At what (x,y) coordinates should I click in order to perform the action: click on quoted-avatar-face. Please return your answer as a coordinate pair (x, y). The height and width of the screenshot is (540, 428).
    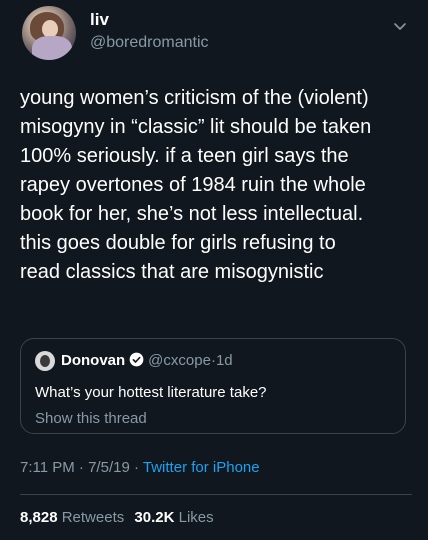
    Looking at the image, I should click on (45, 361).